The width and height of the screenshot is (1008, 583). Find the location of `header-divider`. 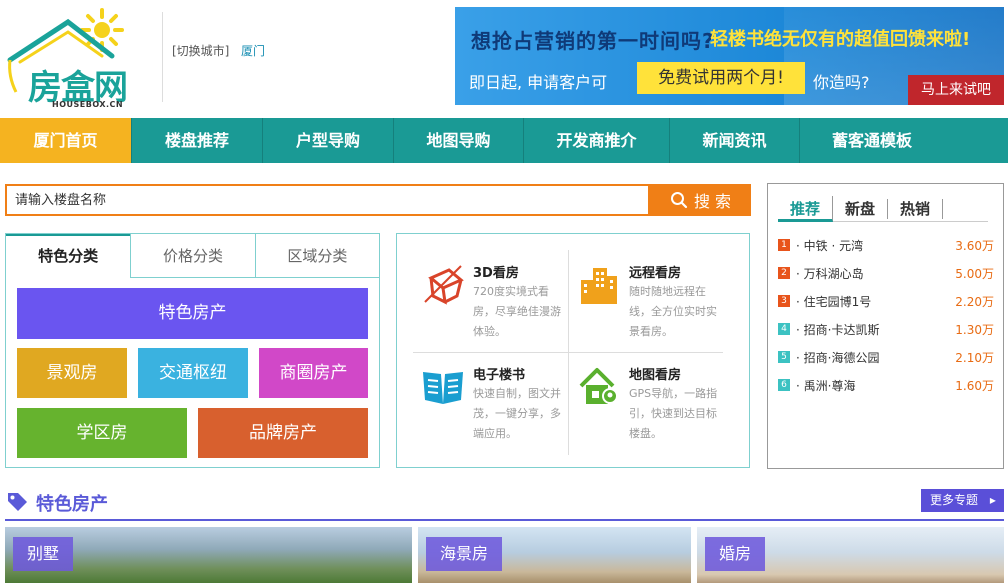

header-divider is located at coordinates (162, 57).